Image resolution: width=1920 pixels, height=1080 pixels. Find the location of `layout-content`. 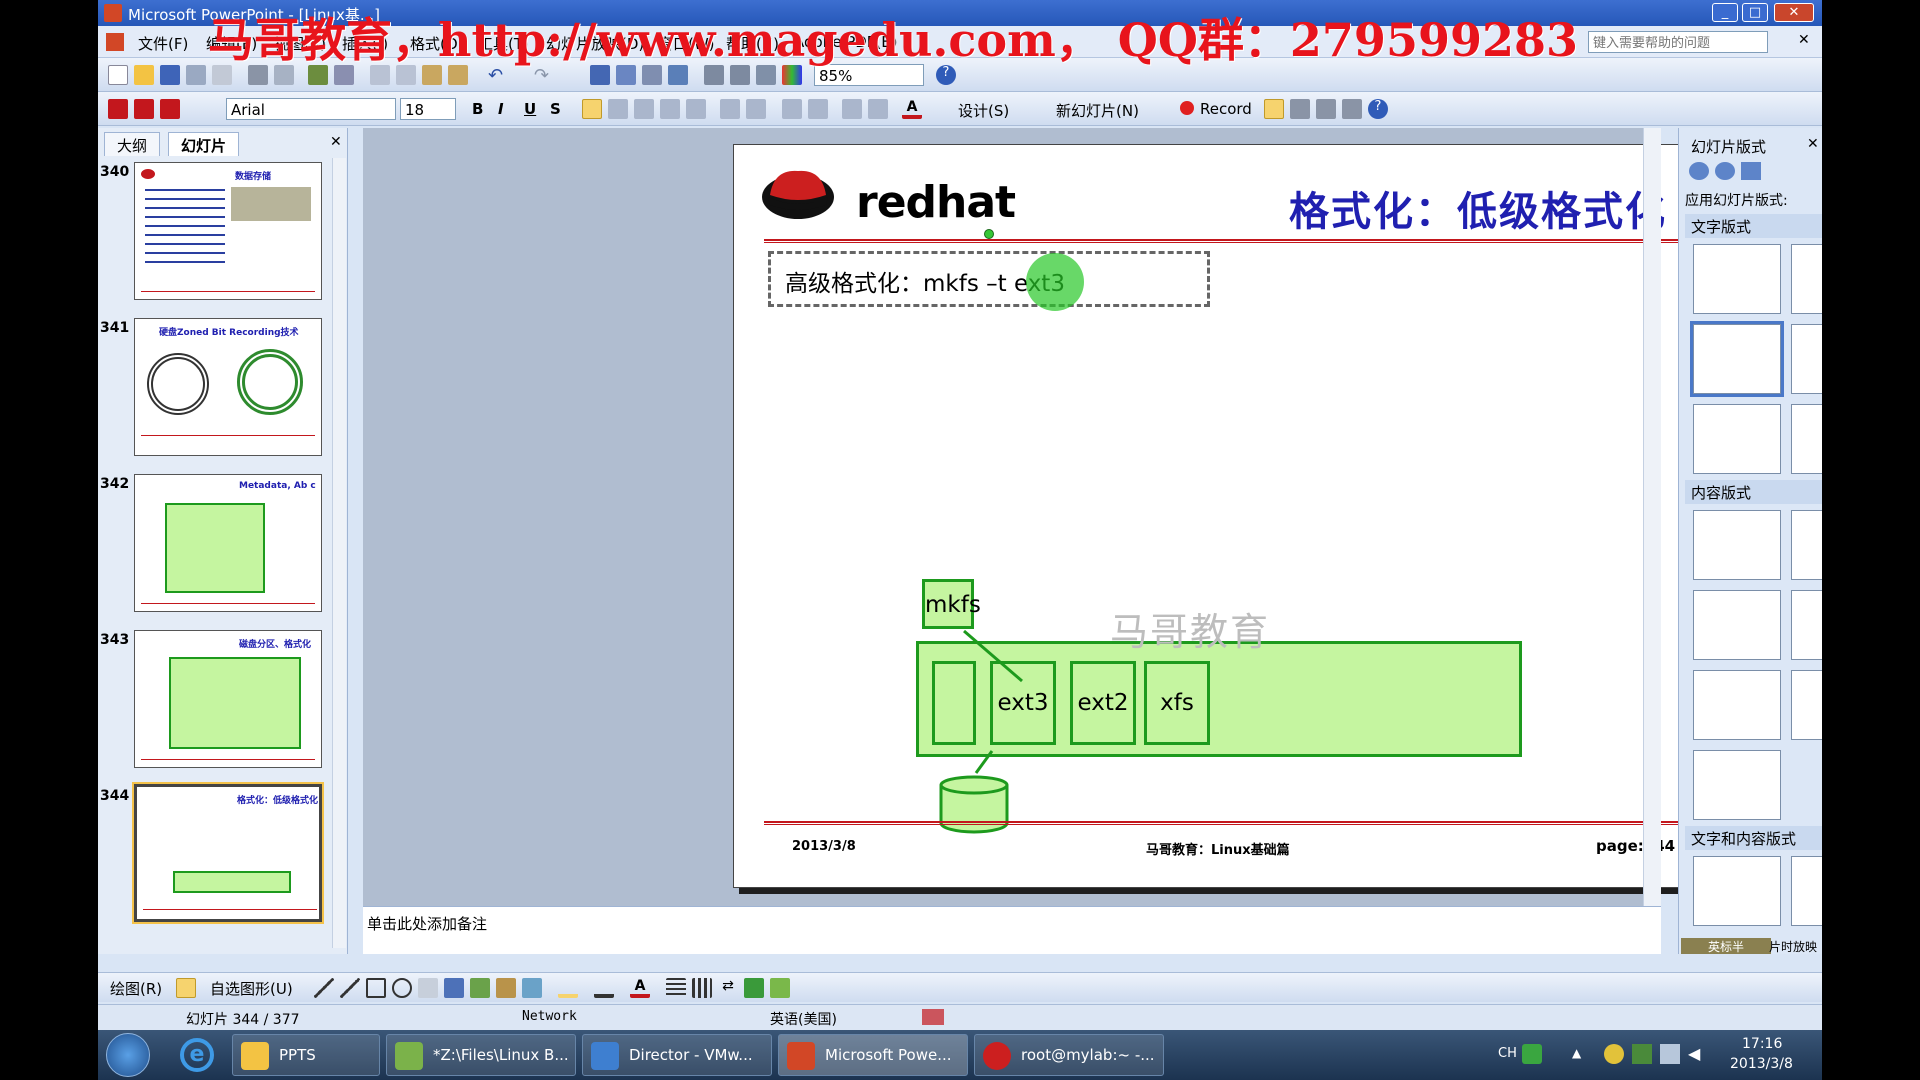

layout-content is located at coordinates (1806, 545).